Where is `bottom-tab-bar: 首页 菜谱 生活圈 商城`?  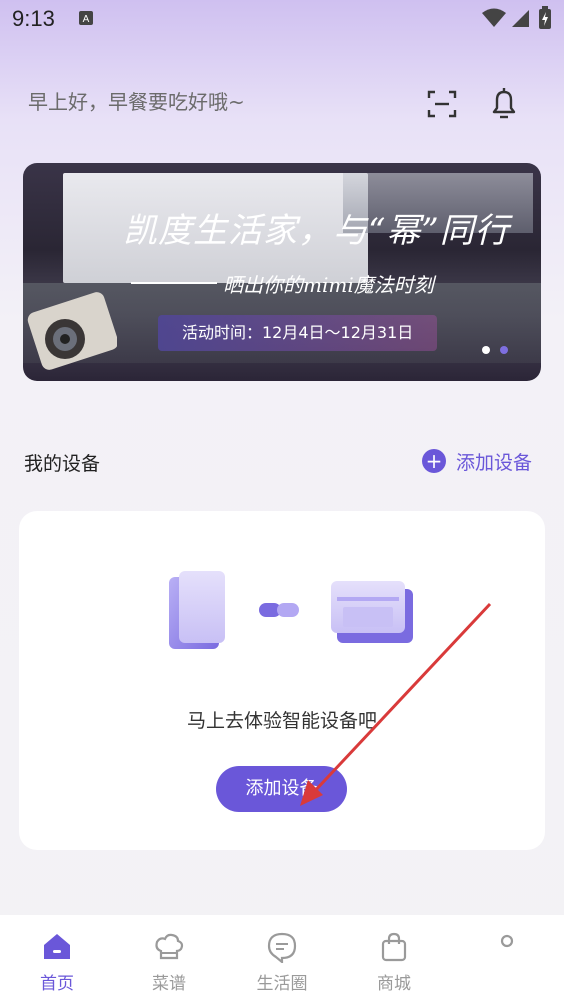 bottom-tab-bar: 首页 菜谱 生活圈 商城 is located at coordinates (282, 959).